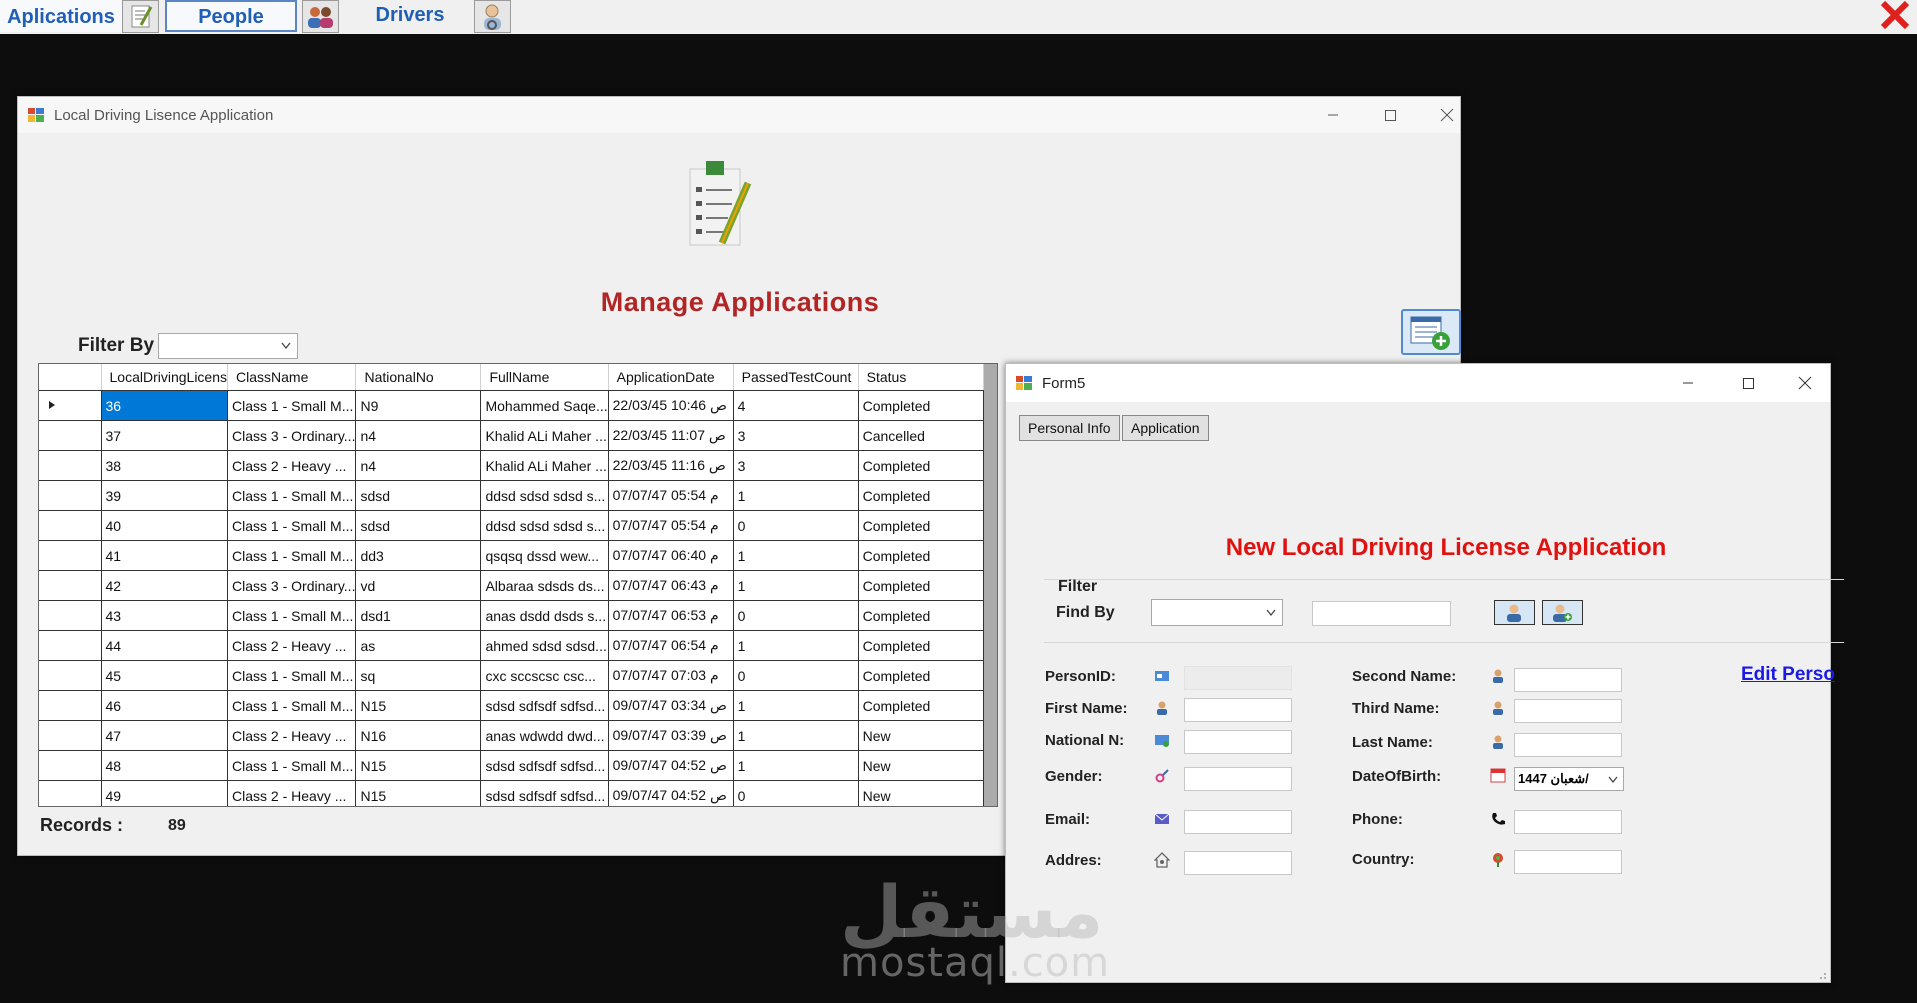  I want to click on table-cell: 0, so click(796, 675).